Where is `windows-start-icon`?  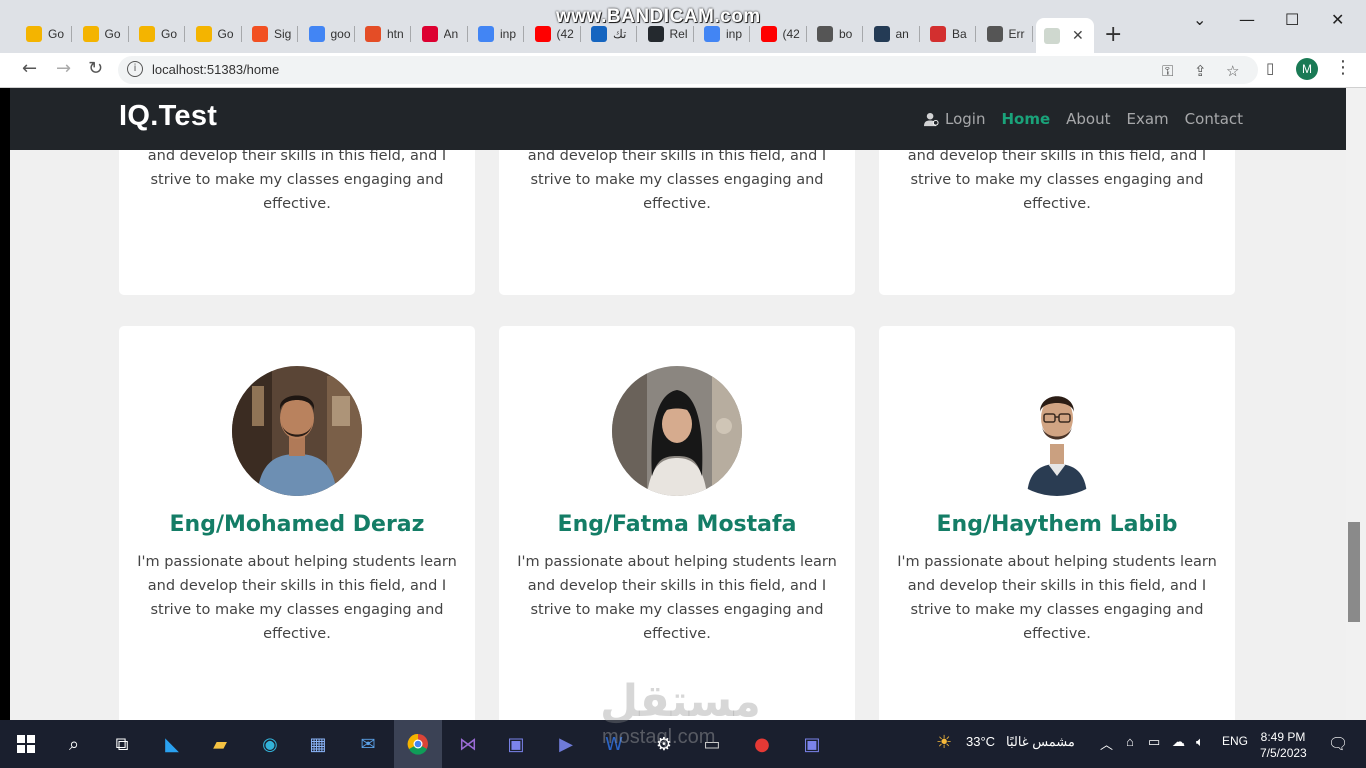 windows-start-icon is located at coordinates (26, 744).